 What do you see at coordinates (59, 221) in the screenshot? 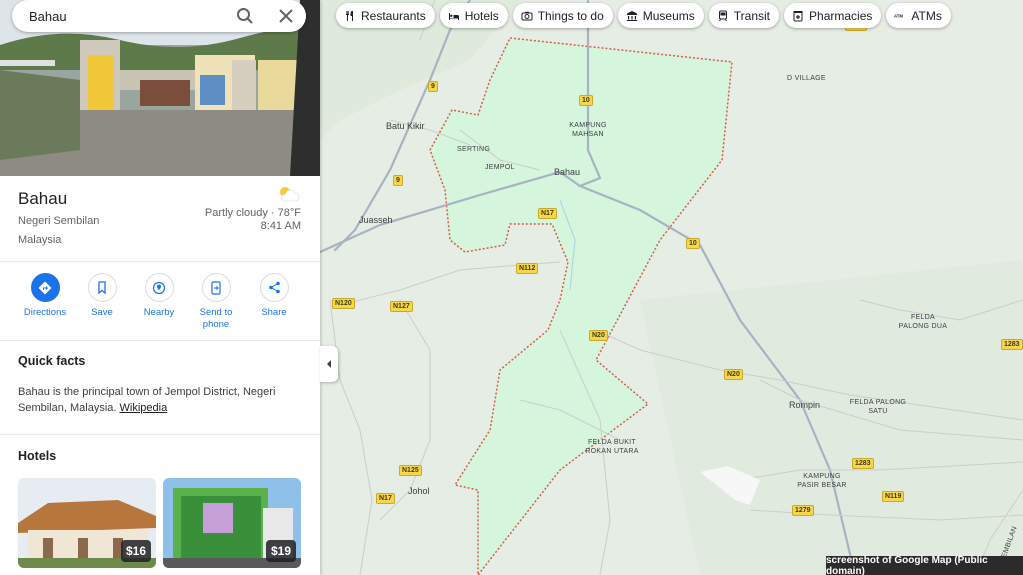
I see `place-state: Negeri Sembilan` at bounding box center [59, 221].